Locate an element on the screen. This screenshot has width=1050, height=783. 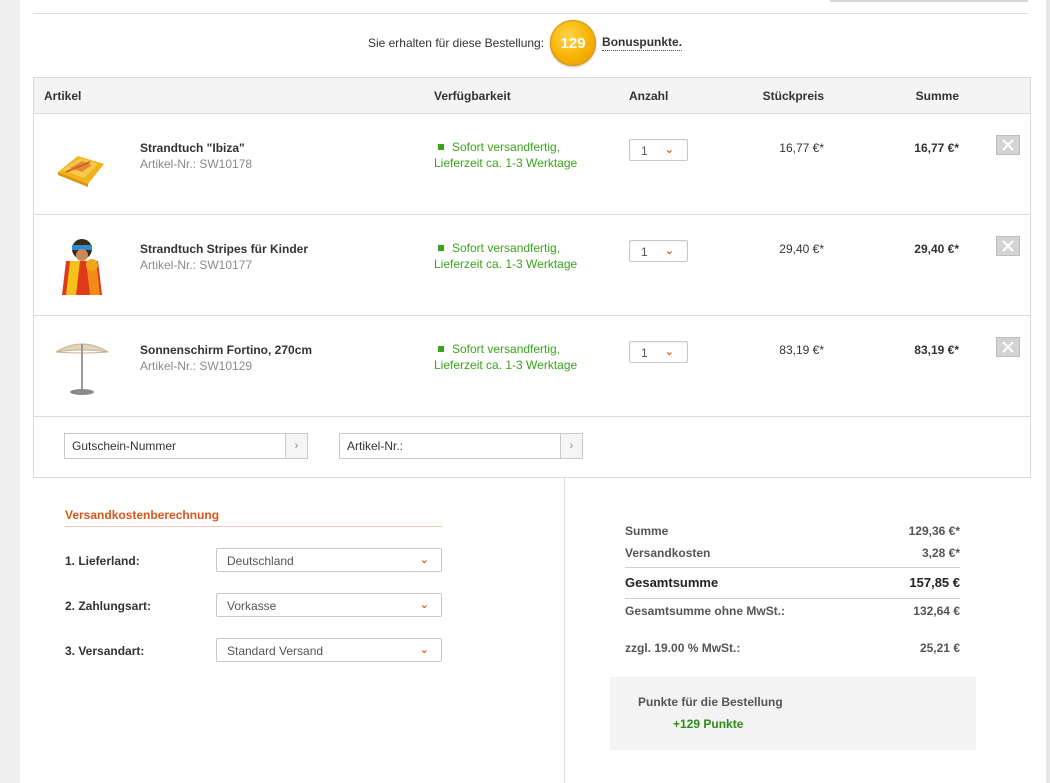
header-unit-price: Stückpreis is located at coordinates (793, 96).